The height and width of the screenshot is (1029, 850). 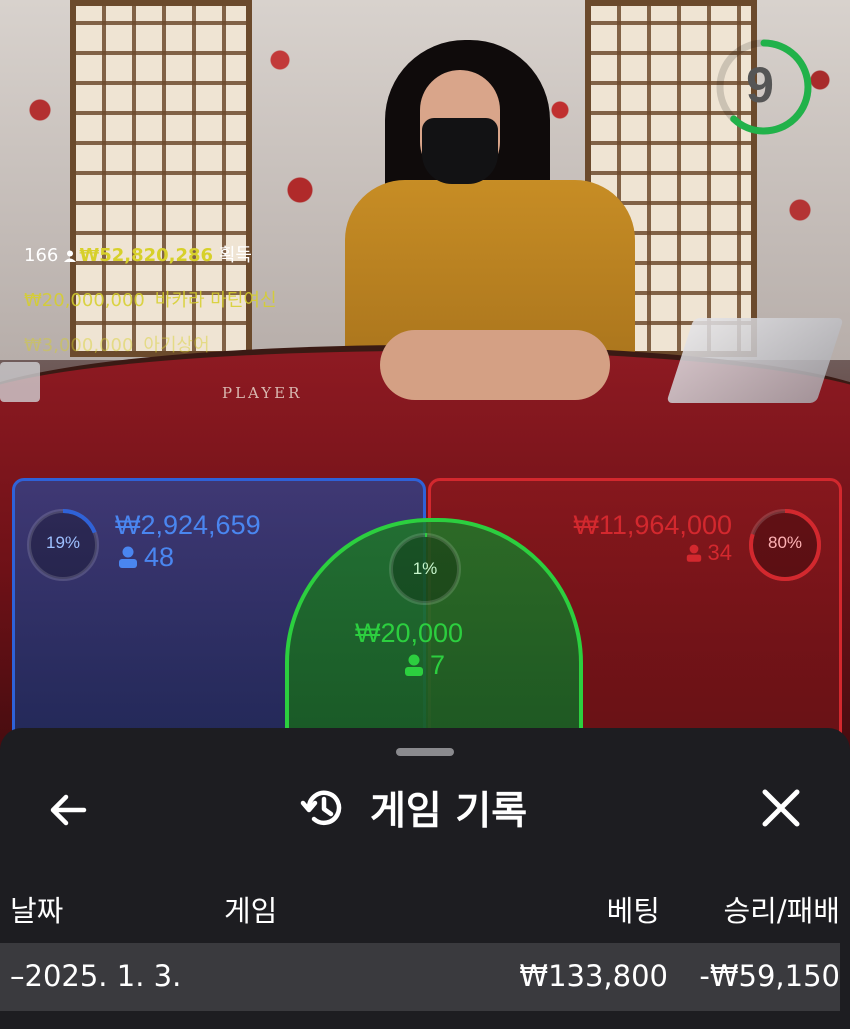 I want to click on banker-bet-count: 34, so click(x=709, y=553).